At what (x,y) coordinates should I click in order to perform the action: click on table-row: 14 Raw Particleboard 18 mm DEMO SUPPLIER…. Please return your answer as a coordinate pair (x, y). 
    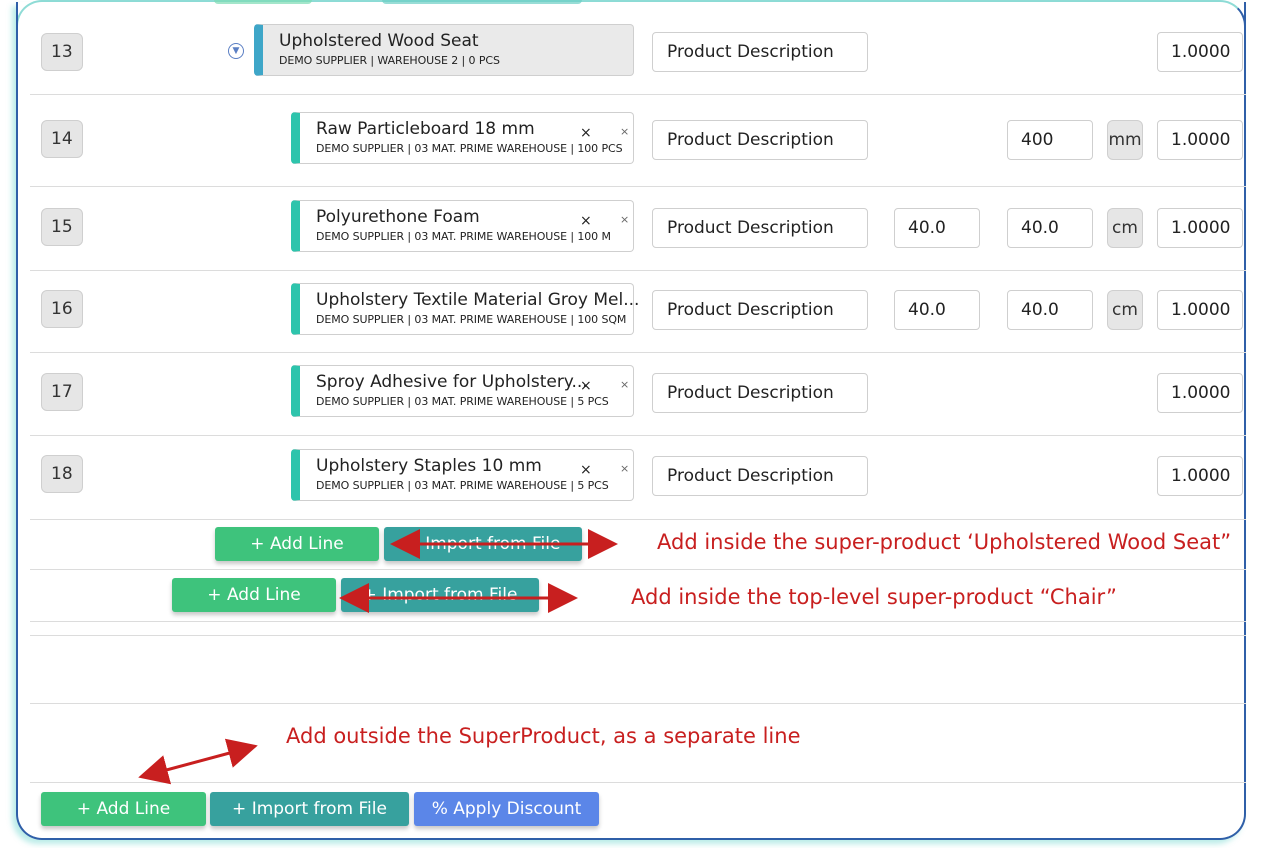
    Looking at the image, I should click on (638, 140).